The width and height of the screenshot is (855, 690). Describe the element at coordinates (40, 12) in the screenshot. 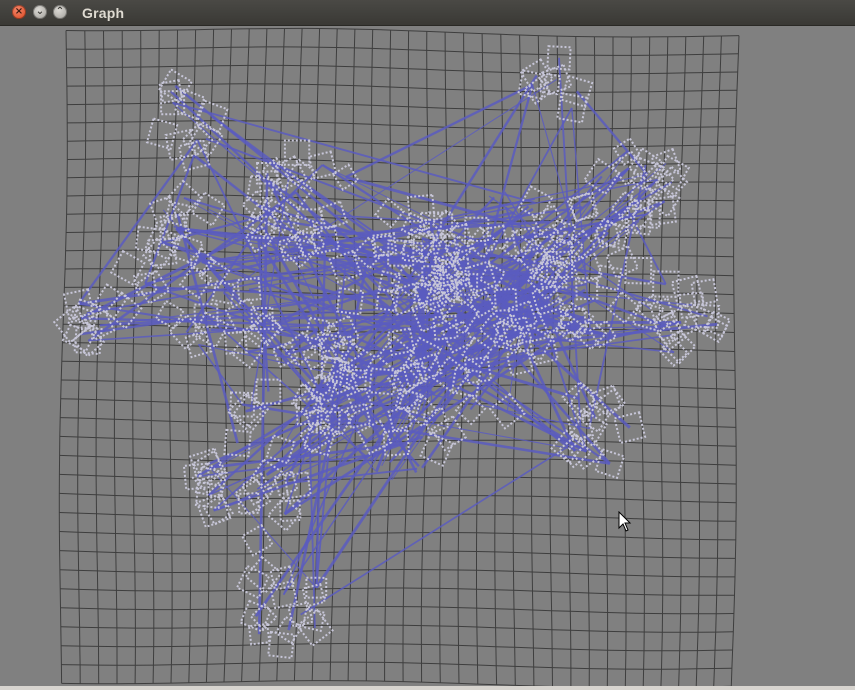

I see `chevron-down-icon: ⌄` at that location.